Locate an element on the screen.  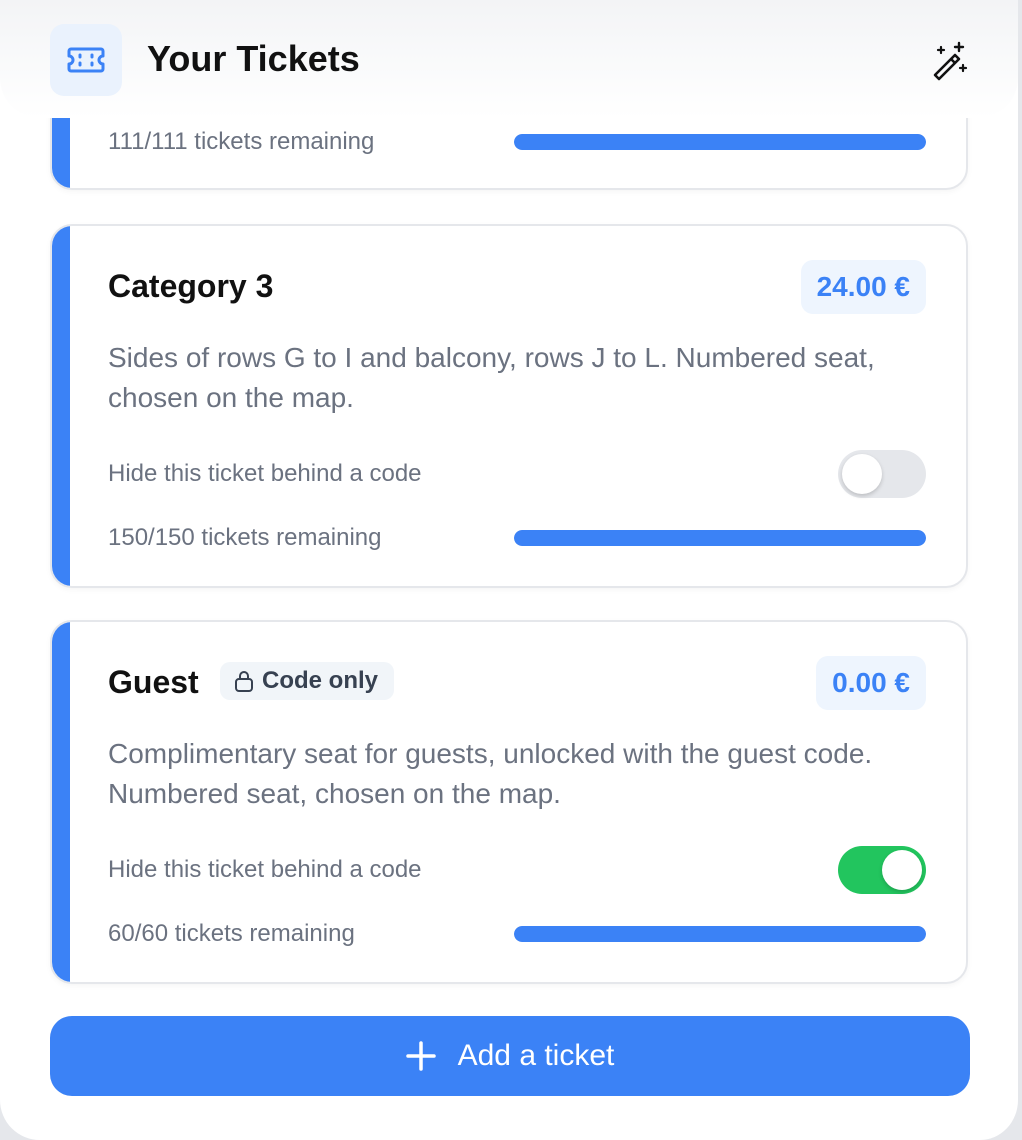
code-only-badge: Code only is located at coordinates (307, 681).